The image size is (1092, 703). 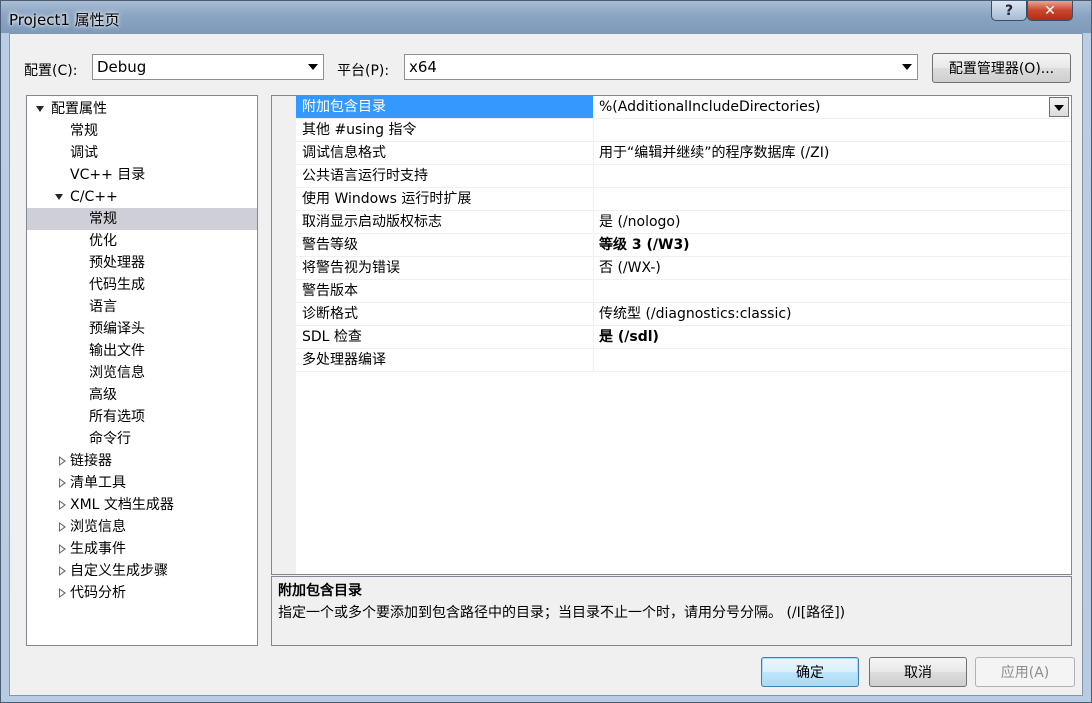 I want to click on tree-item: 高级, so click(x=142, y=395).